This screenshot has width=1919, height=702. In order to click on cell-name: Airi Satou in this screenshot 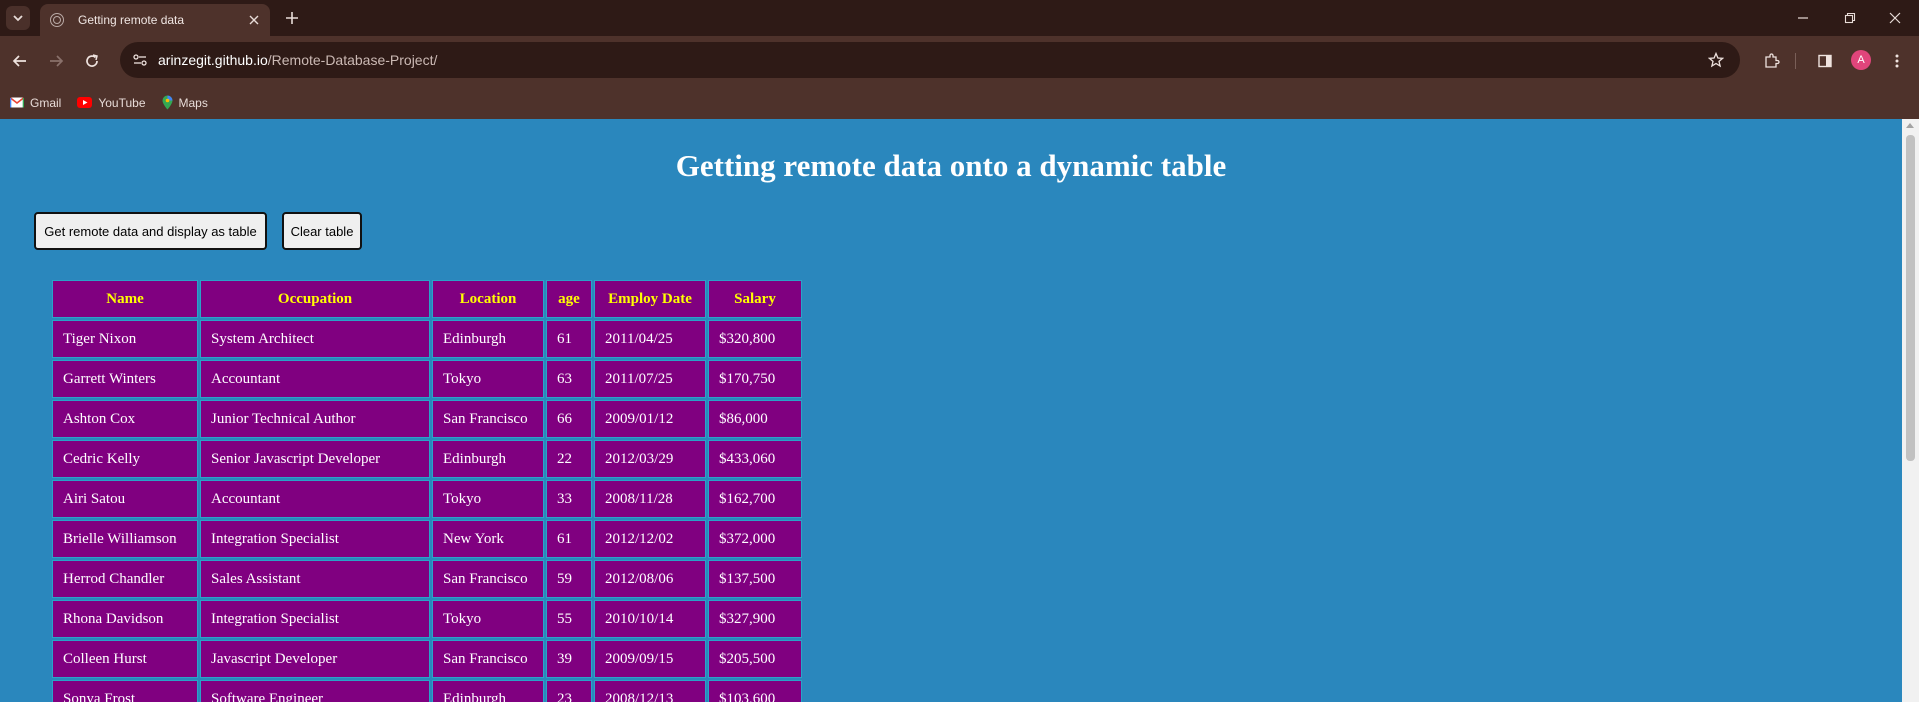, I will do `click(125, 499)`.